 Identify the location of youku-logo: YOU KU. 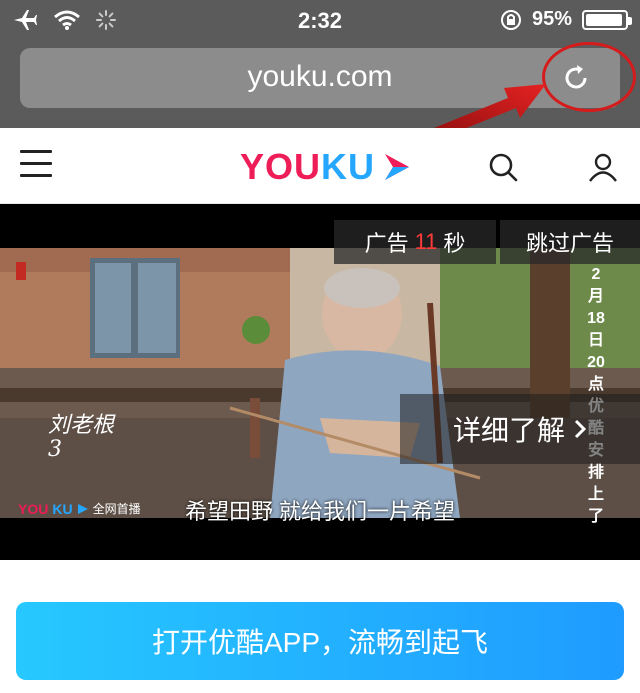
(325, 167).